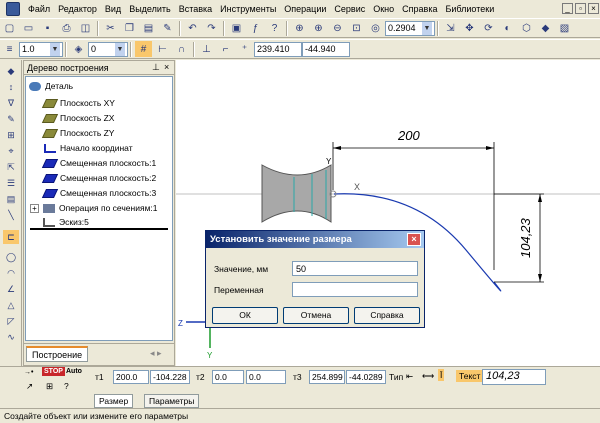 The width and height of the screenshot is (600, 423). Describe the element at coordinates (470, 376) in the screenshot. I see `text-label: Текст` at that location.